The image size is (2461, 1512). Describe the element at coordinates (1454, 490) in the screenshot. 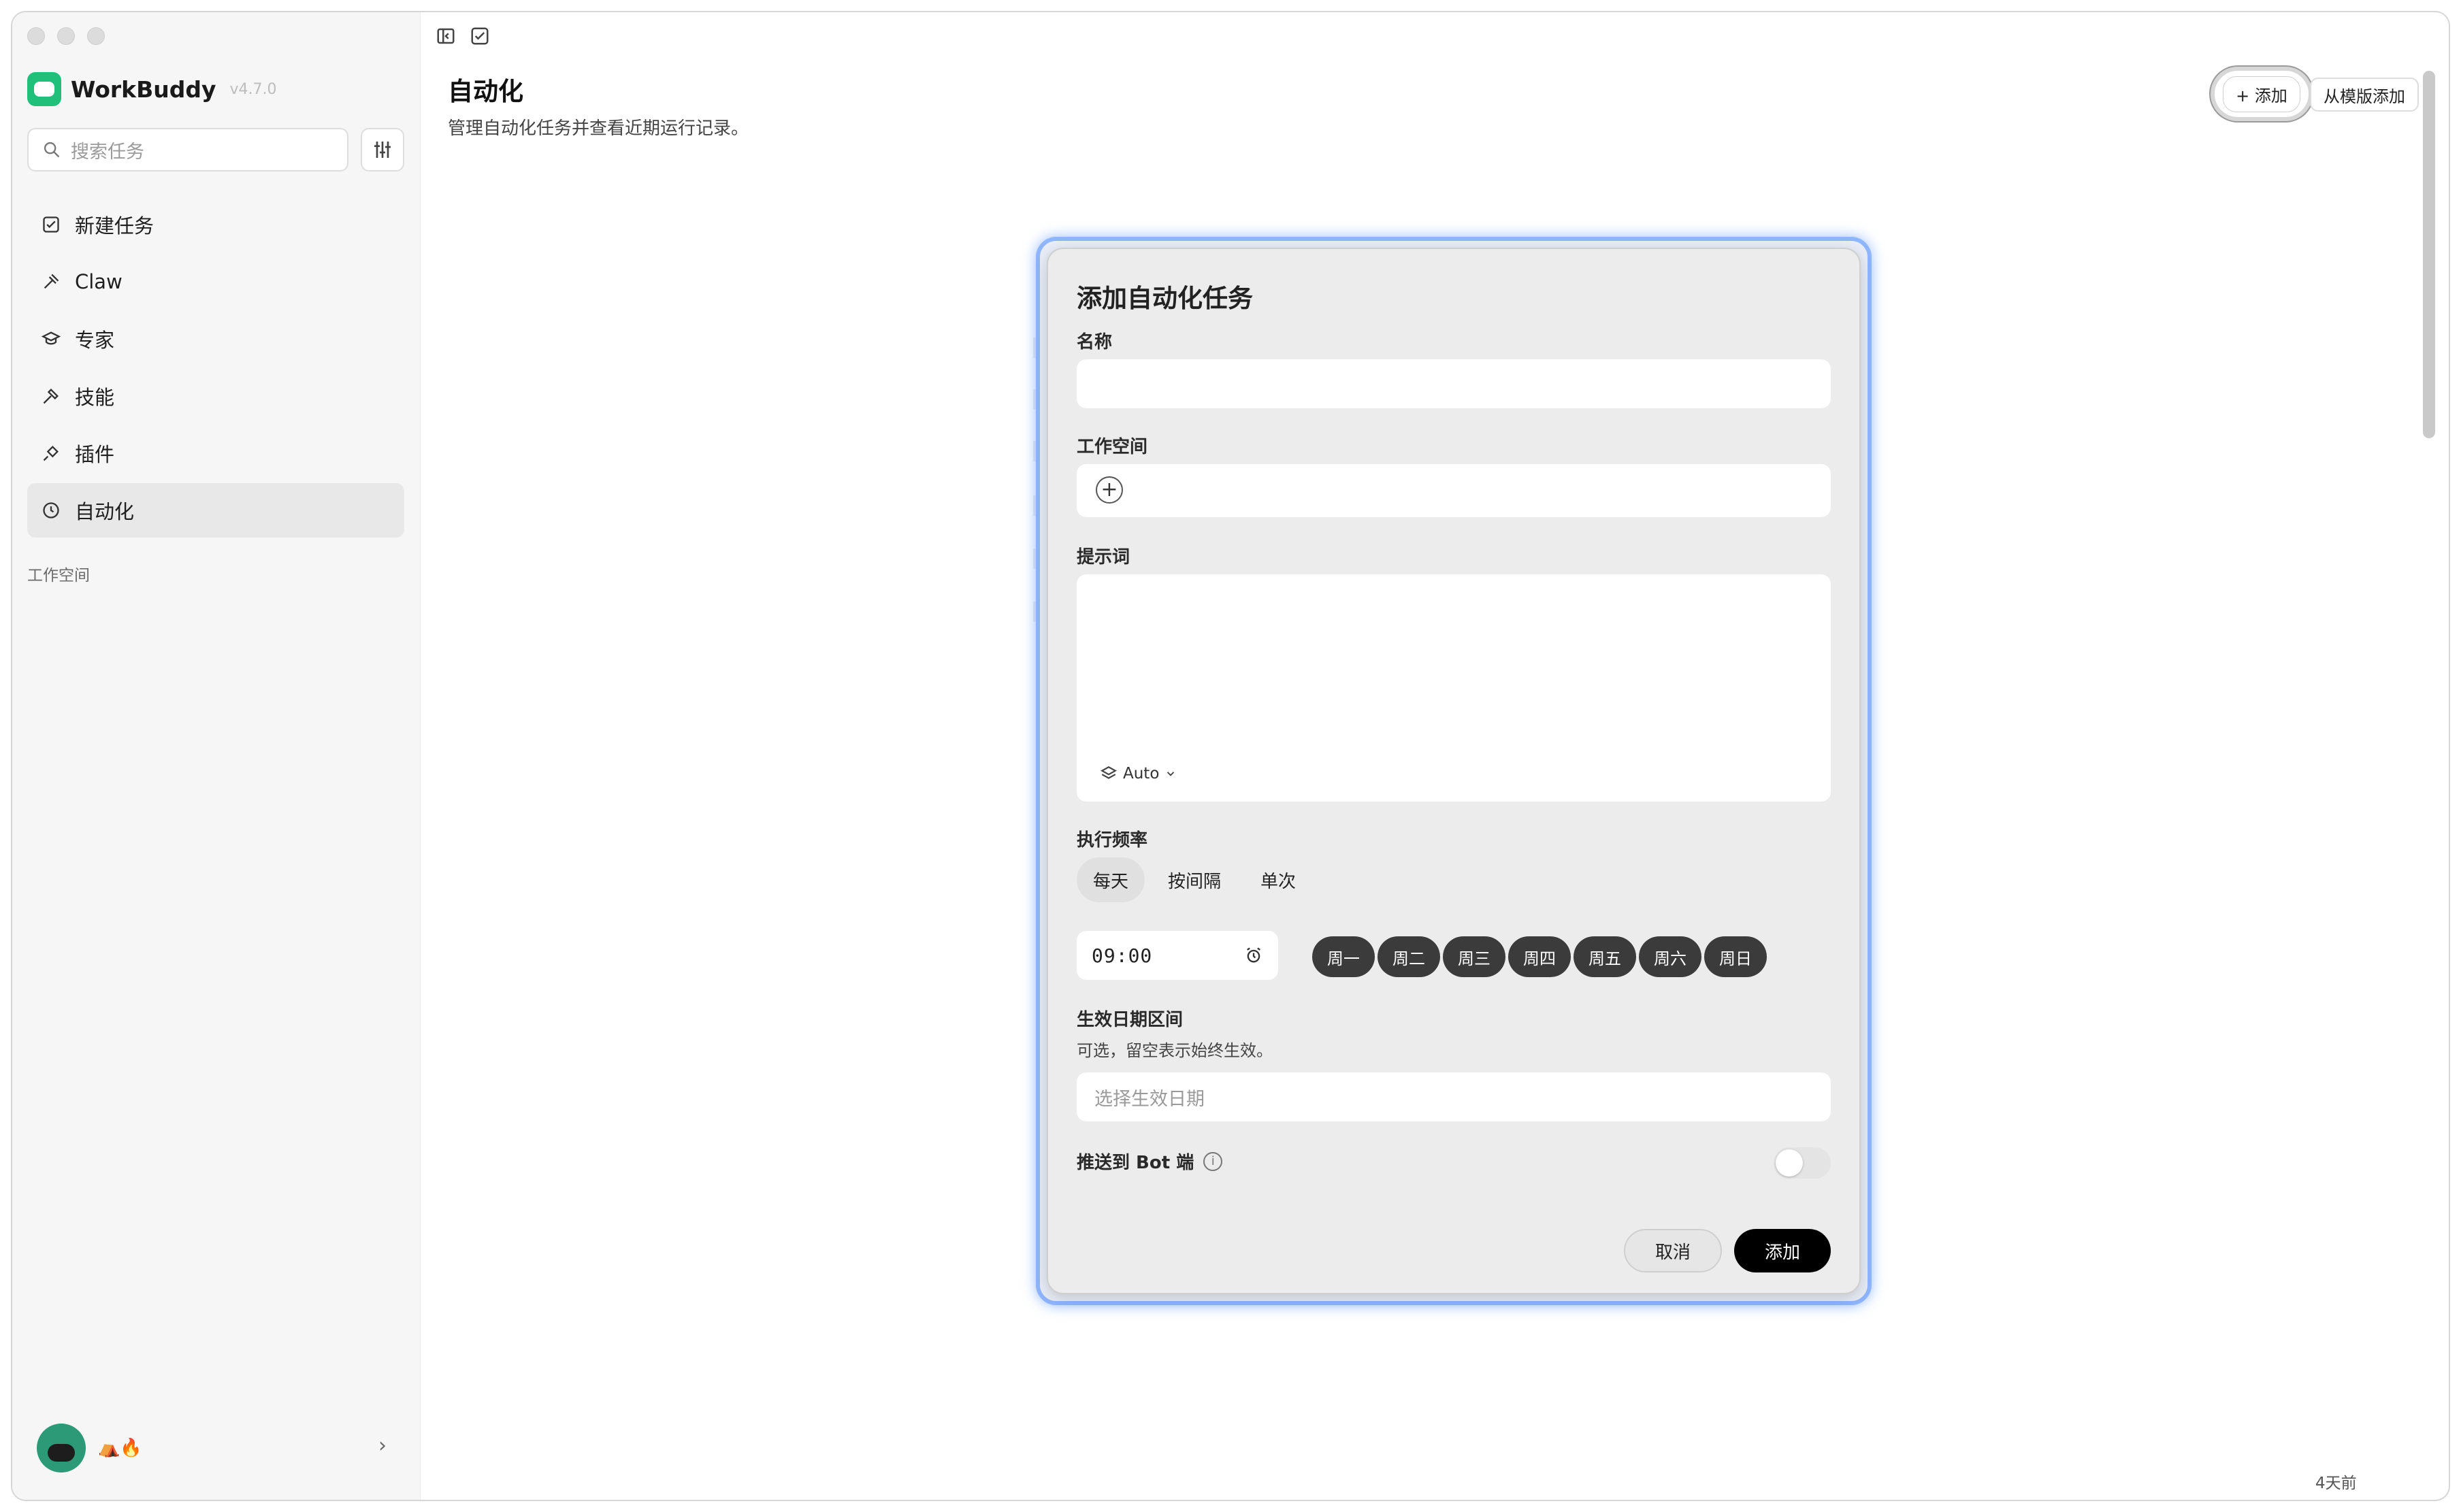

I see `workspace-field: +` at that location.